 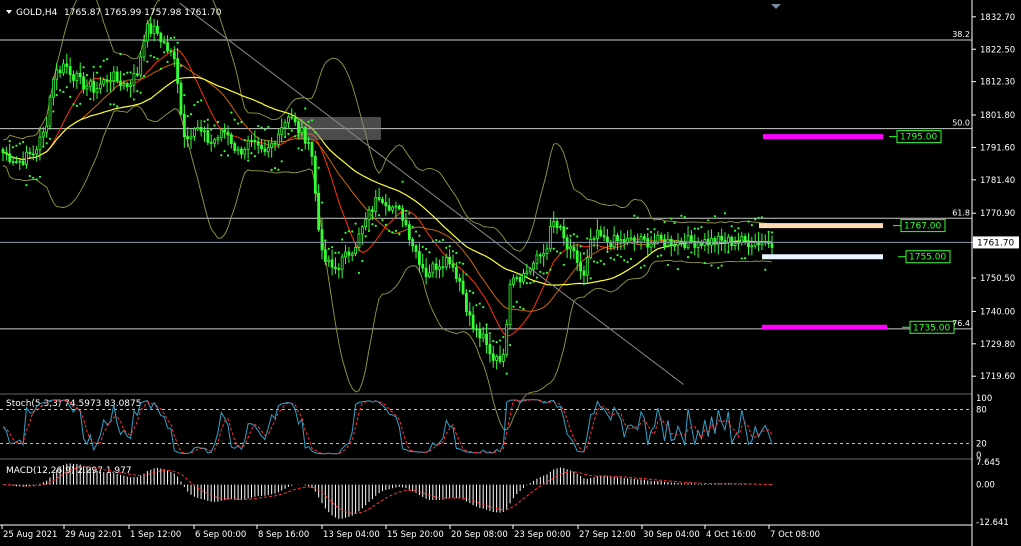 I want to click on time-tick-label: 7 Oct 08:00, so click(x=795, y=535).